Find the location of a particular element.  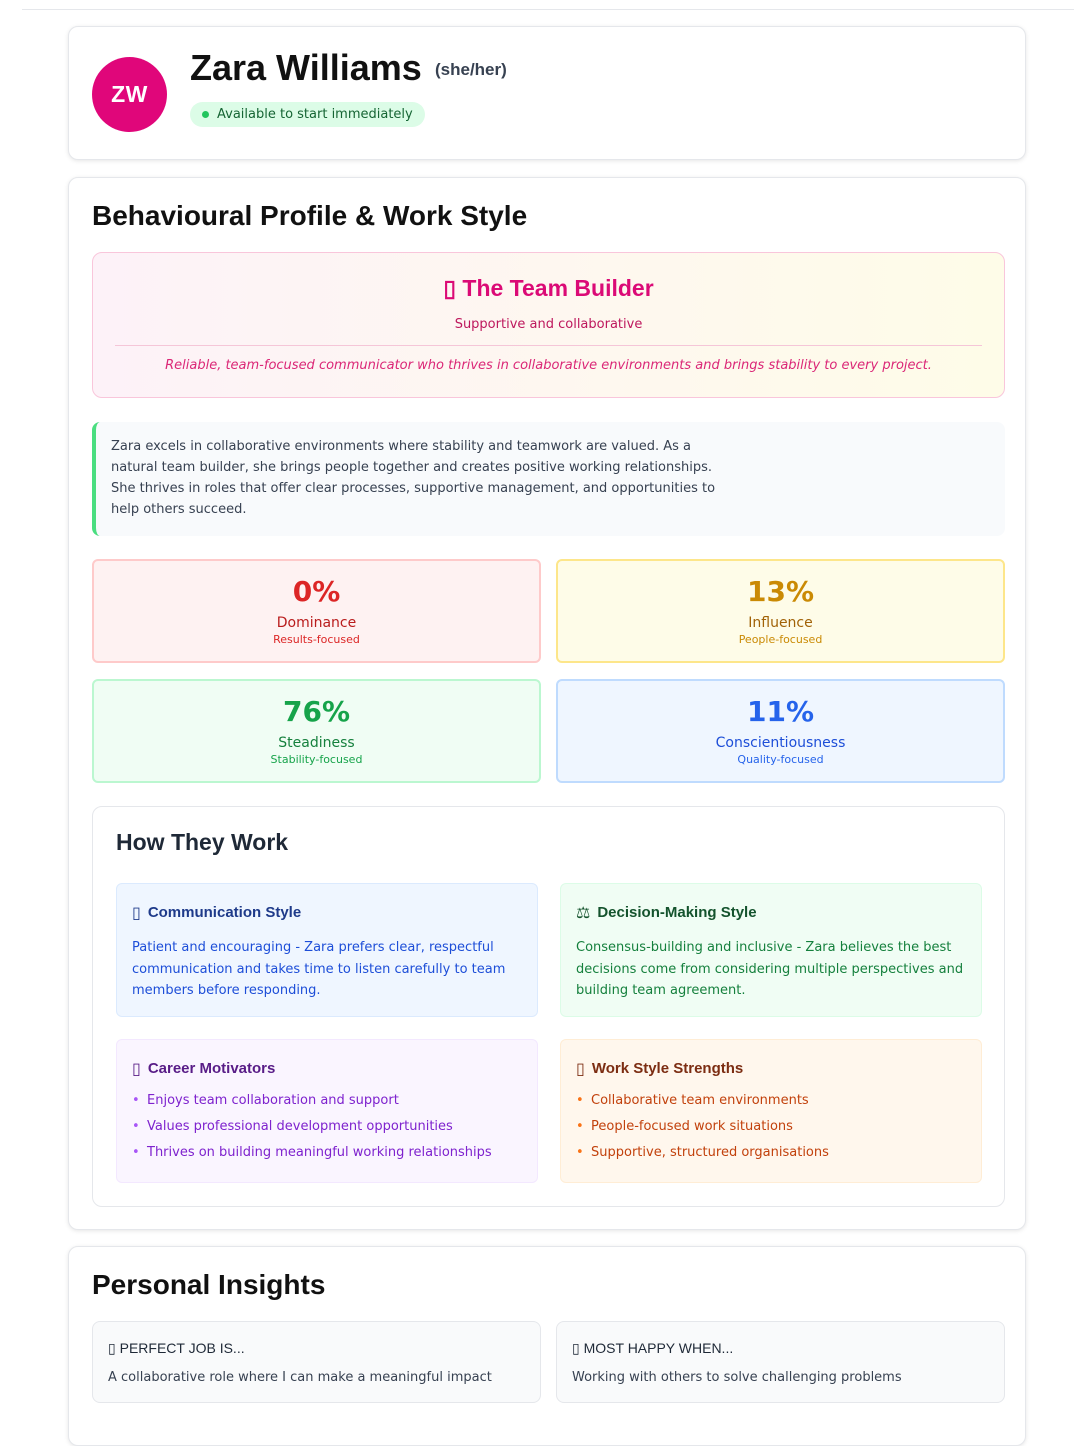

list-item: • People-focused work situations is located at coordinates (773, 1132).